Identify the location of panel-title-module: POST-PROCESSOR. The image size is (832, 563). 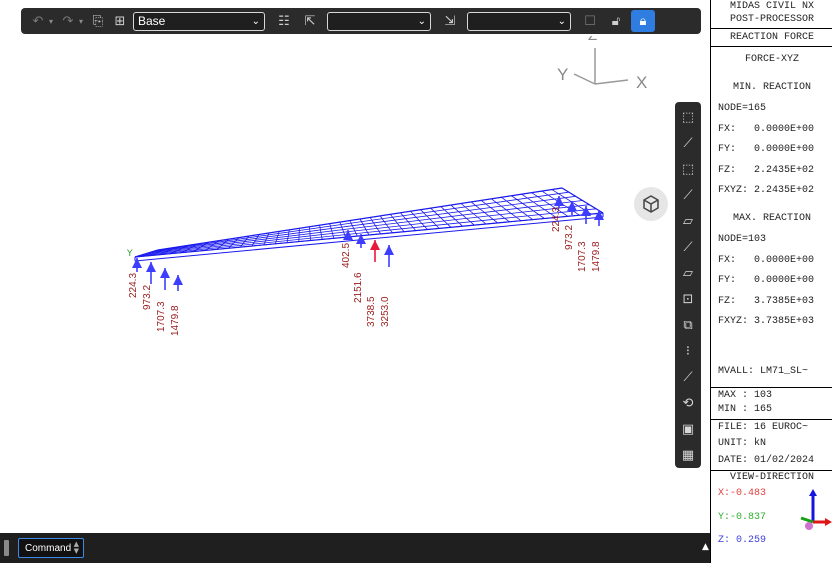
(771, 19).